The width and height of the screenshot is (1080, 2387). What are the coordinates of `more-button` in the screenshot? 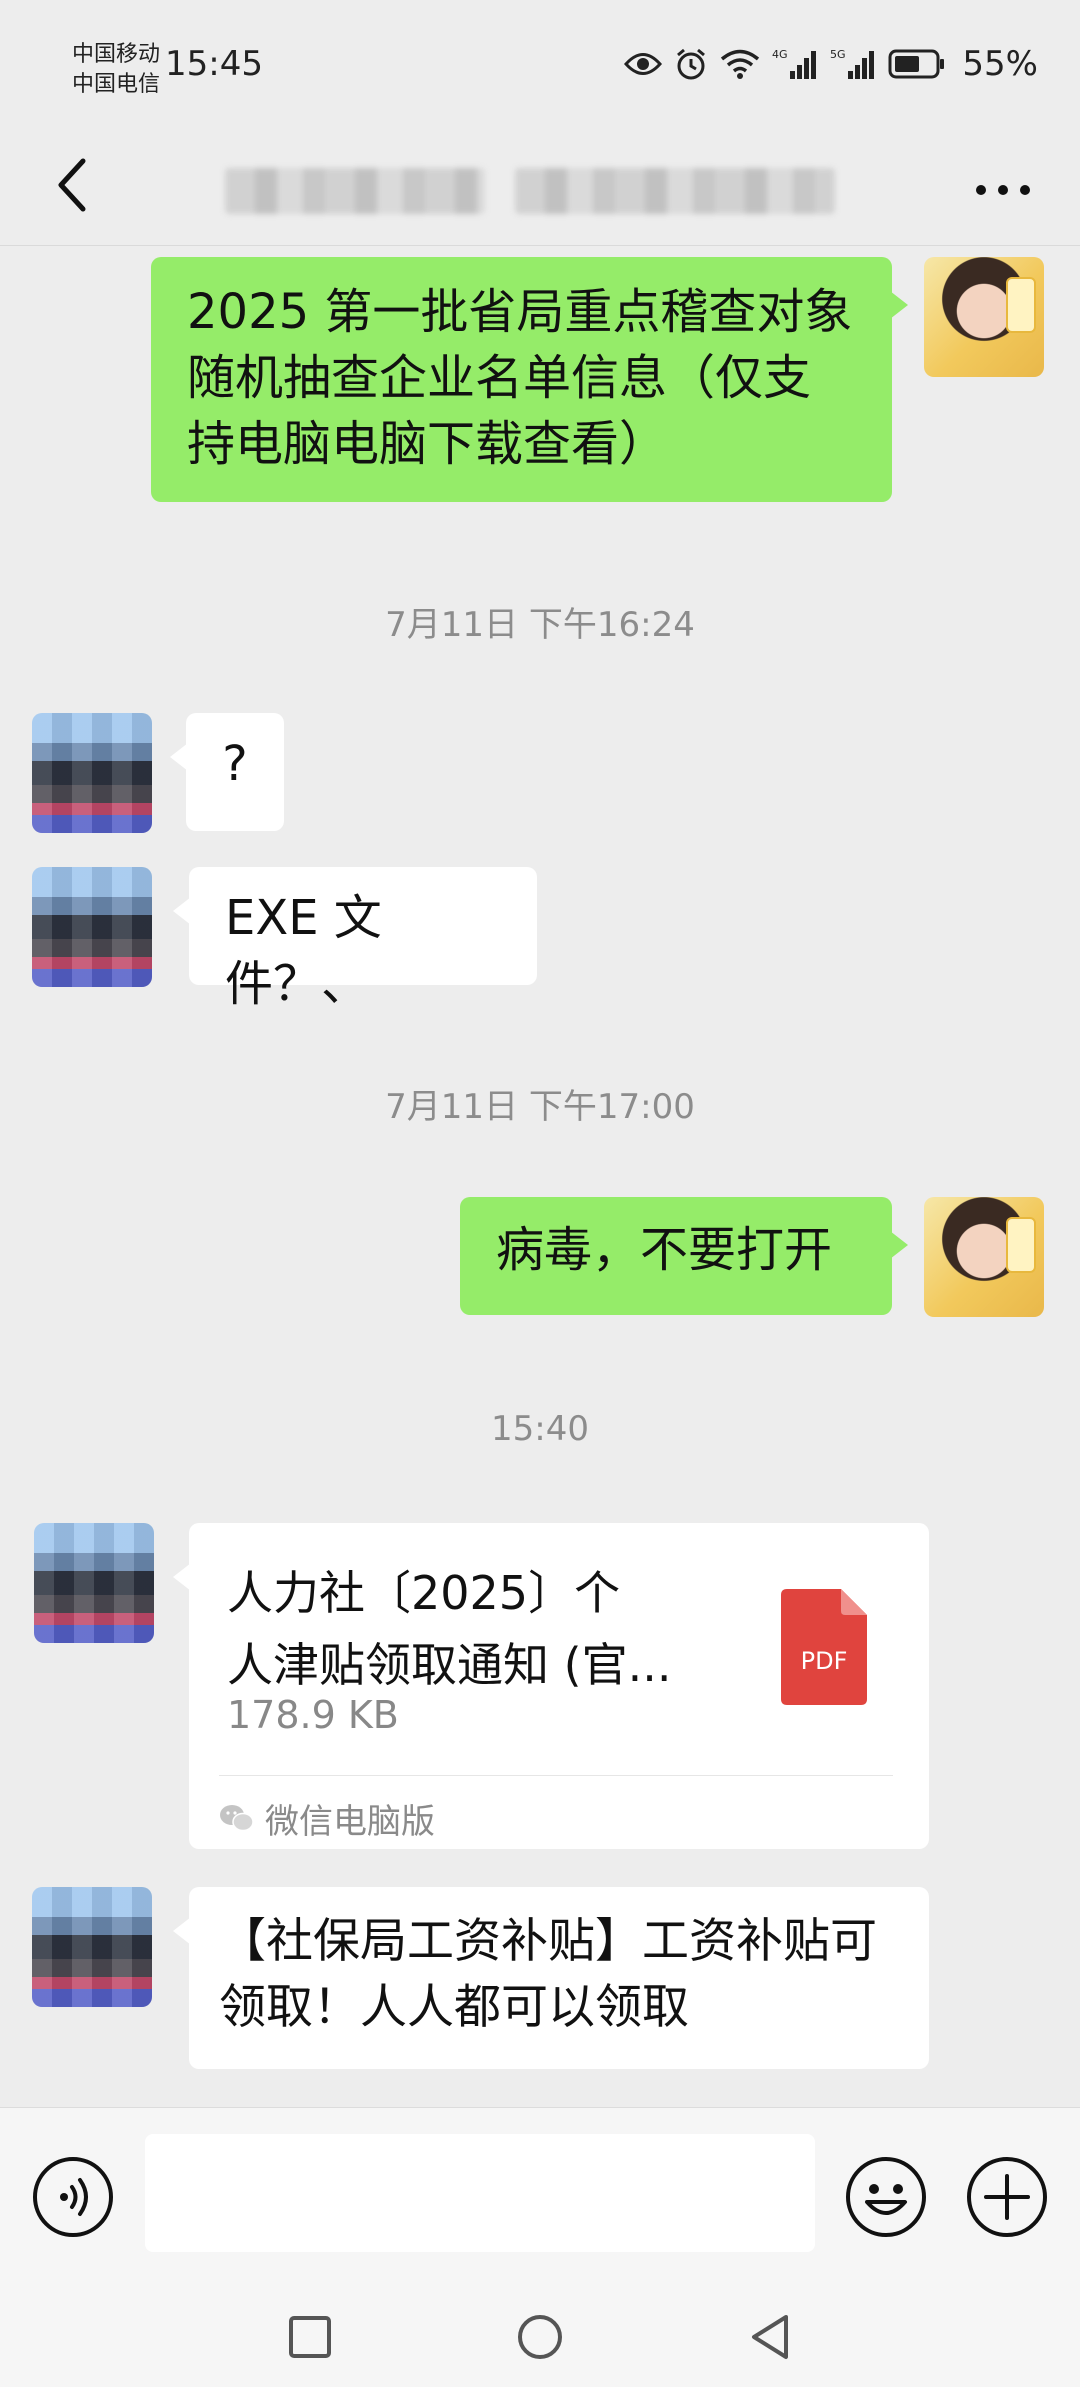 It's located at (1003, 190).